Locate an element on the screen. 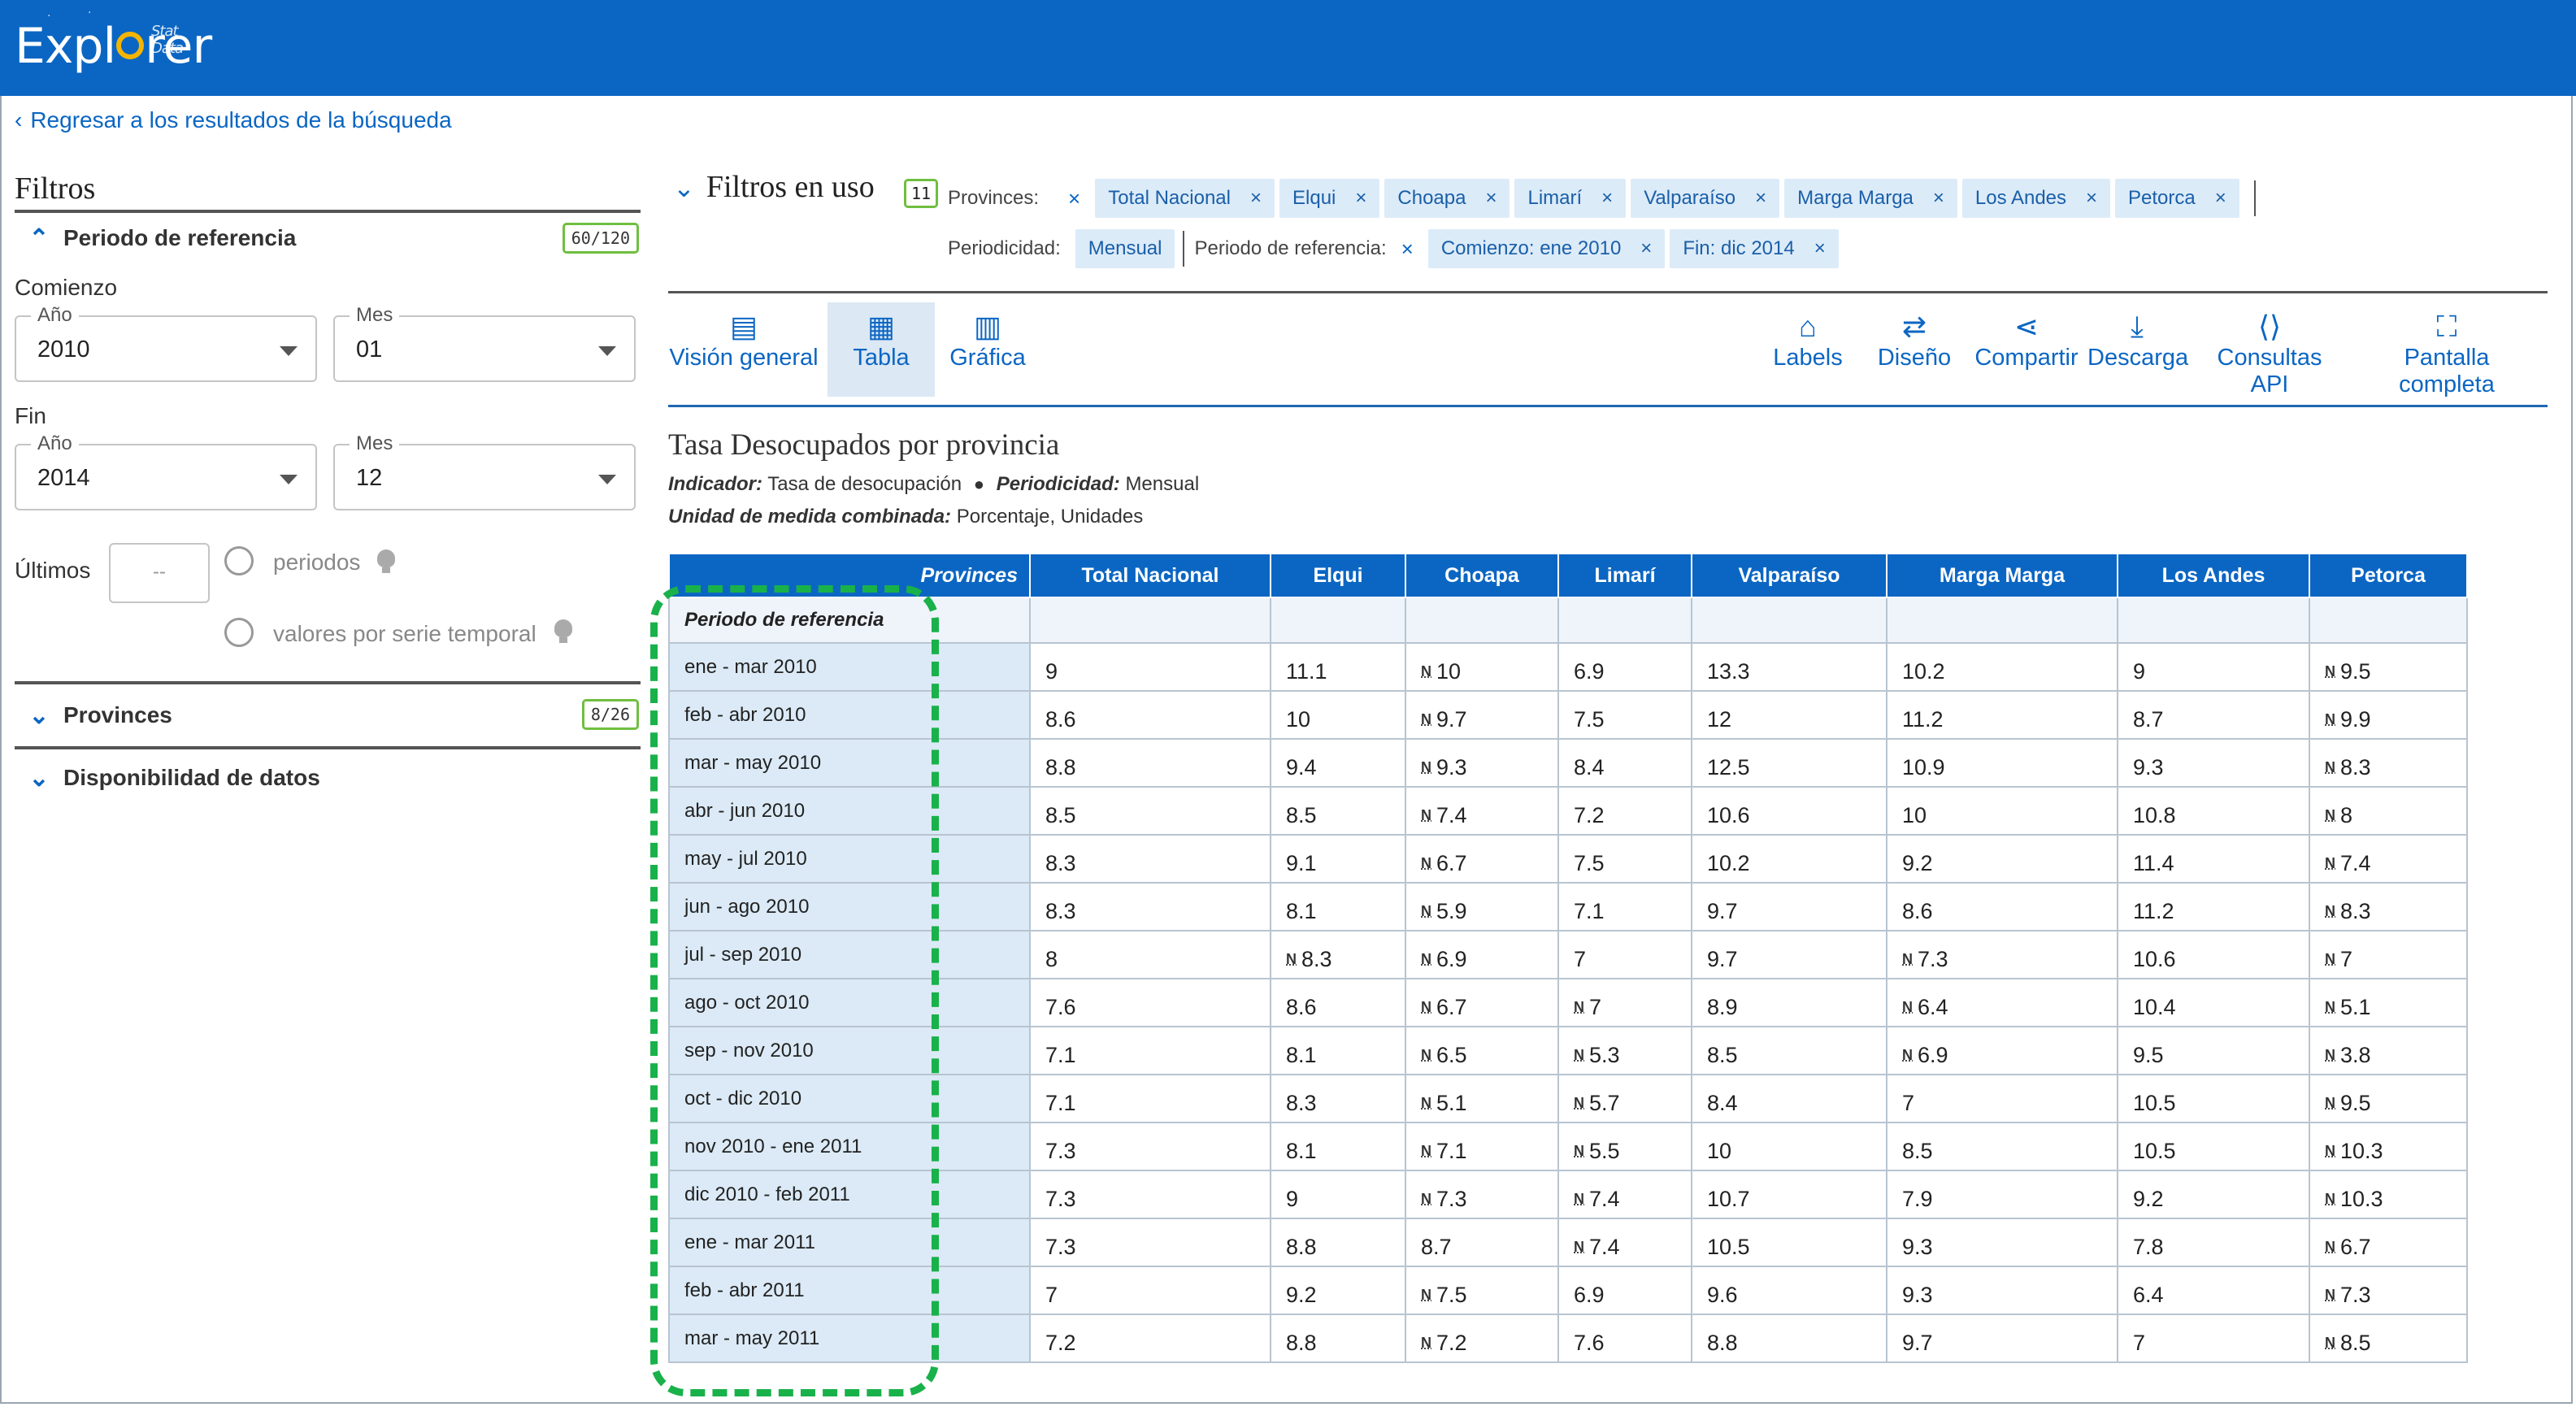  cell-value: 10.5 is located at coordinates (1728, 1247).